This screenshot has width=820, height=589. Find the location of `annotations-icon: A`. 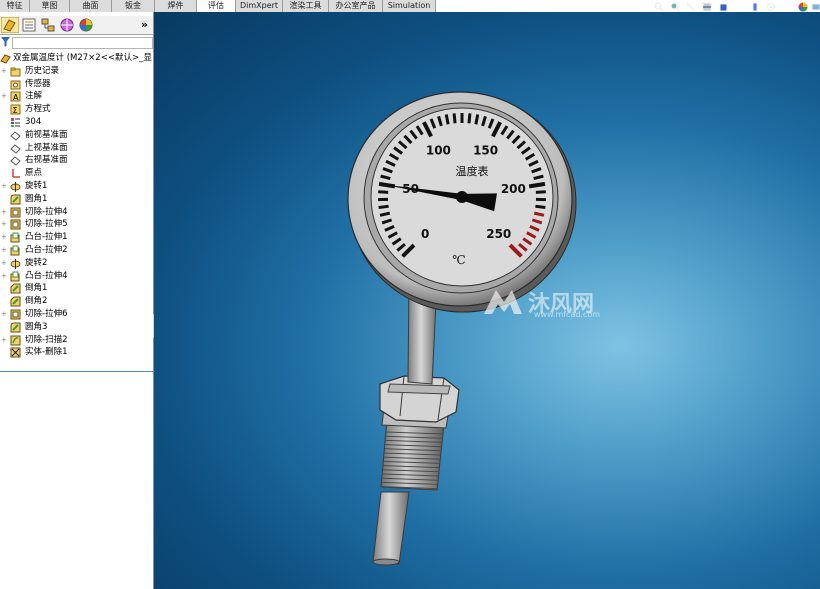

annotations-icon: A is located at coordinates (15, 96).